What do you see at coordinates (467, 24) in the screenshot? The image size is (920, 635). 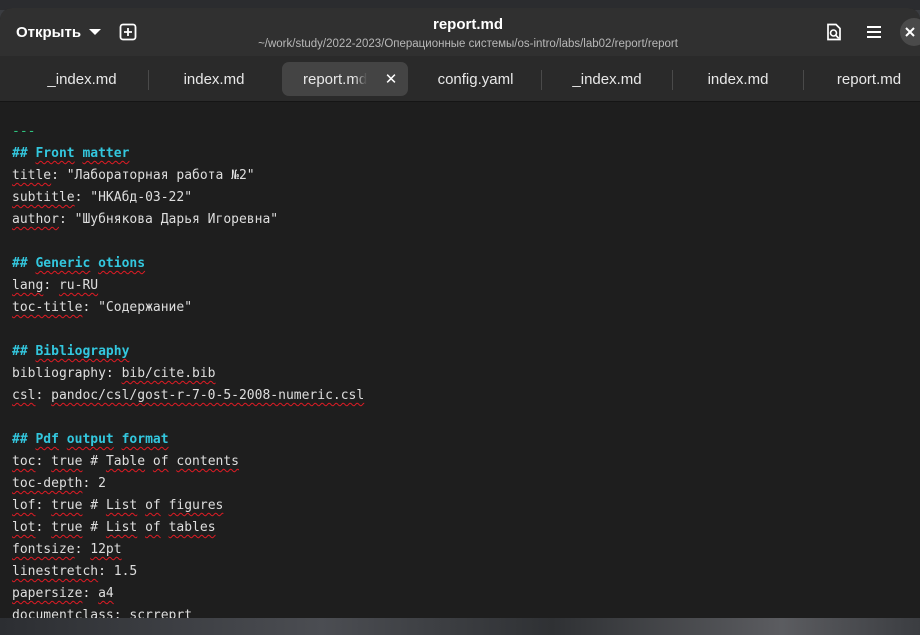 I see `window-title: report.md` at bounding box center [467, 24].